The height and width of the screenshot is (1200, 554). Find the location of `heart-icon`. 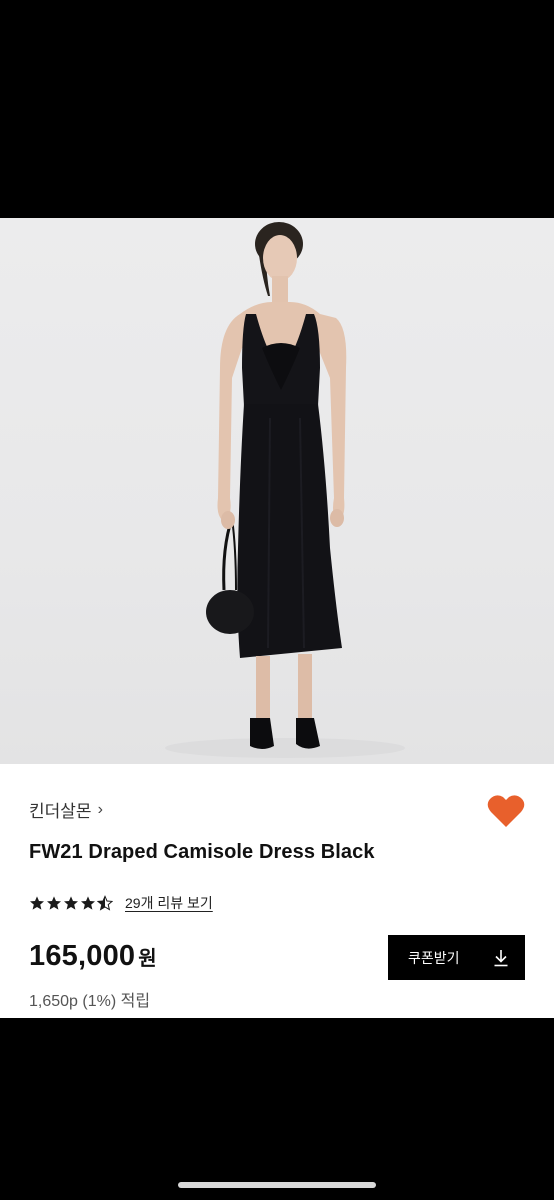

heart-icon is located at coordinates (506, 811).